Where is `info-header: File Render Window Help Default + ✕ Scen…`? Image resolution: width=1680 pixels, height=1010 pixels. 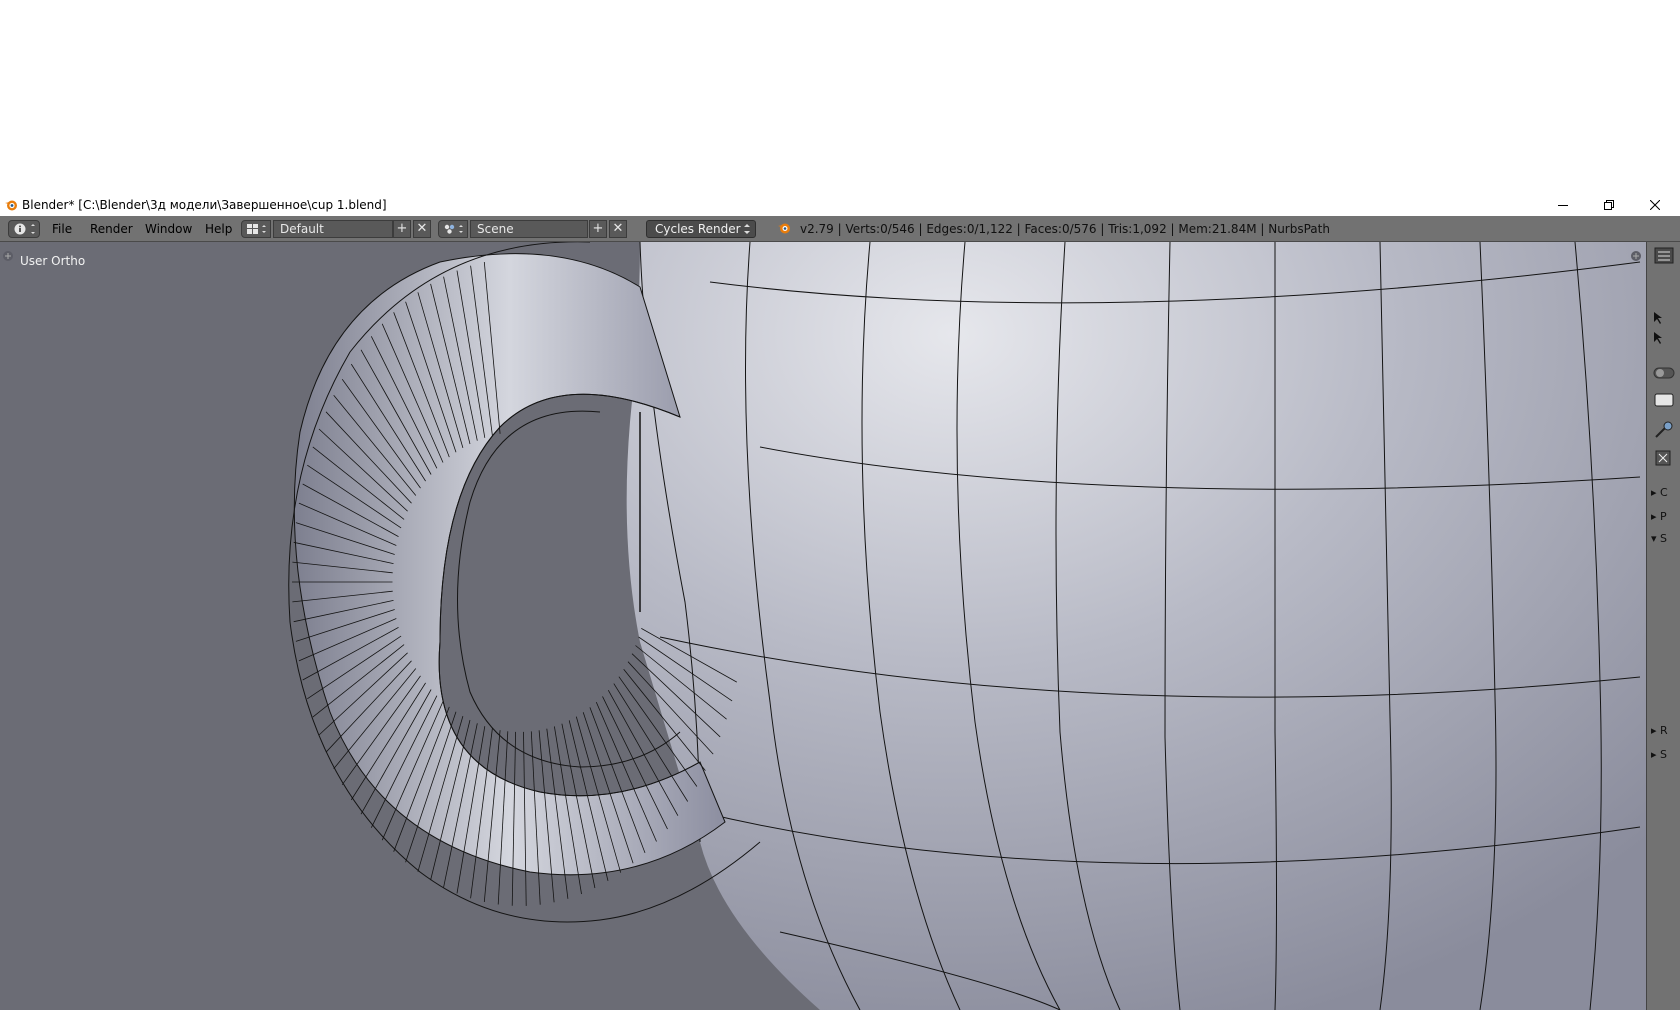
info-header: File Render Window Help Default + ✕ Scen… is located at coordinates (840, 229).